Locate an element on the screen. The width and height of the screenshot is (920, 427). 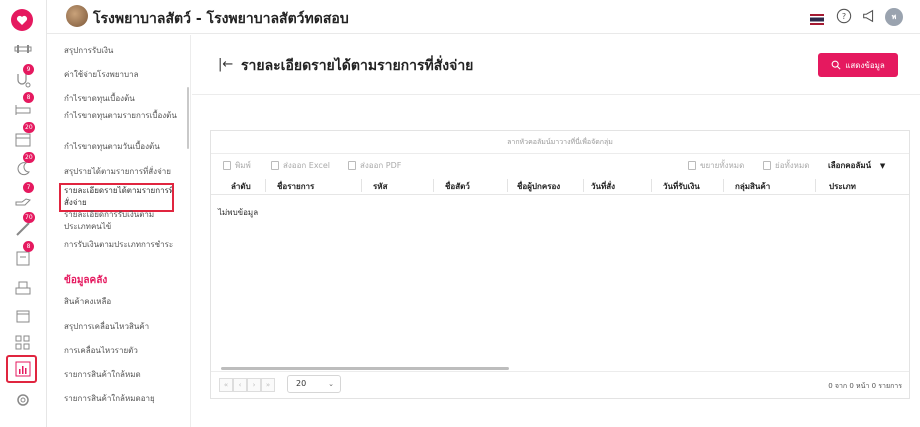
grid-apps-icon is located at coordinates (23, 343).